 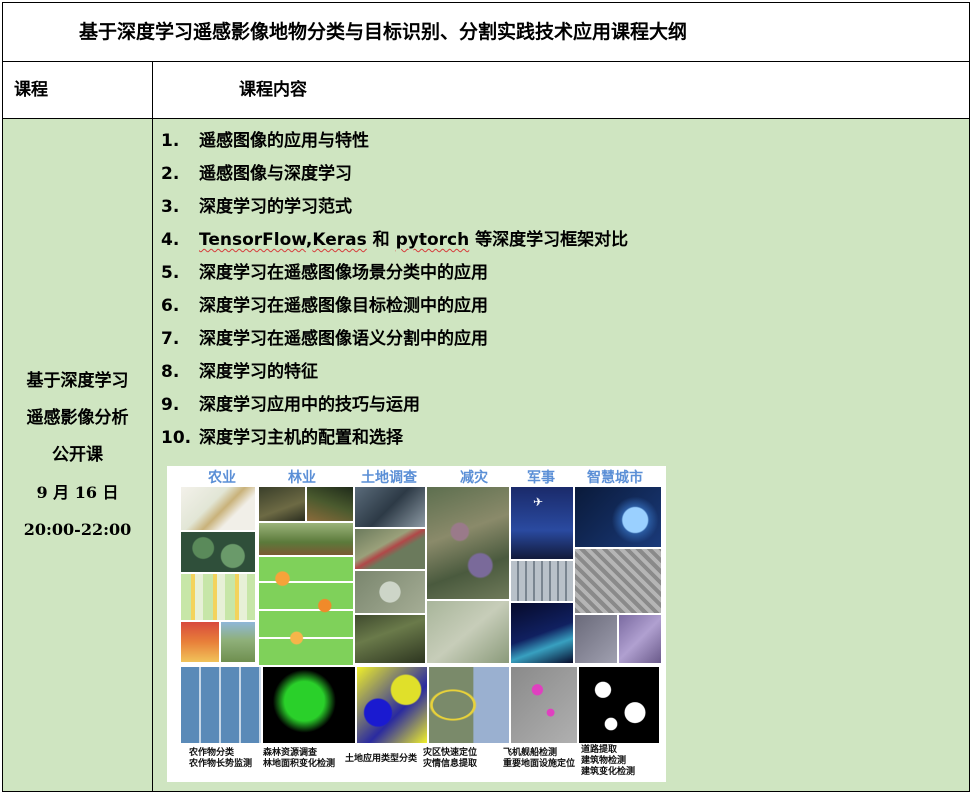 What do you see at coordinates (343, 306) in the screenshot?
I see `topic-text: 深度学习在遥感图像目标检测中的应用` at bounding box center [343, 306].